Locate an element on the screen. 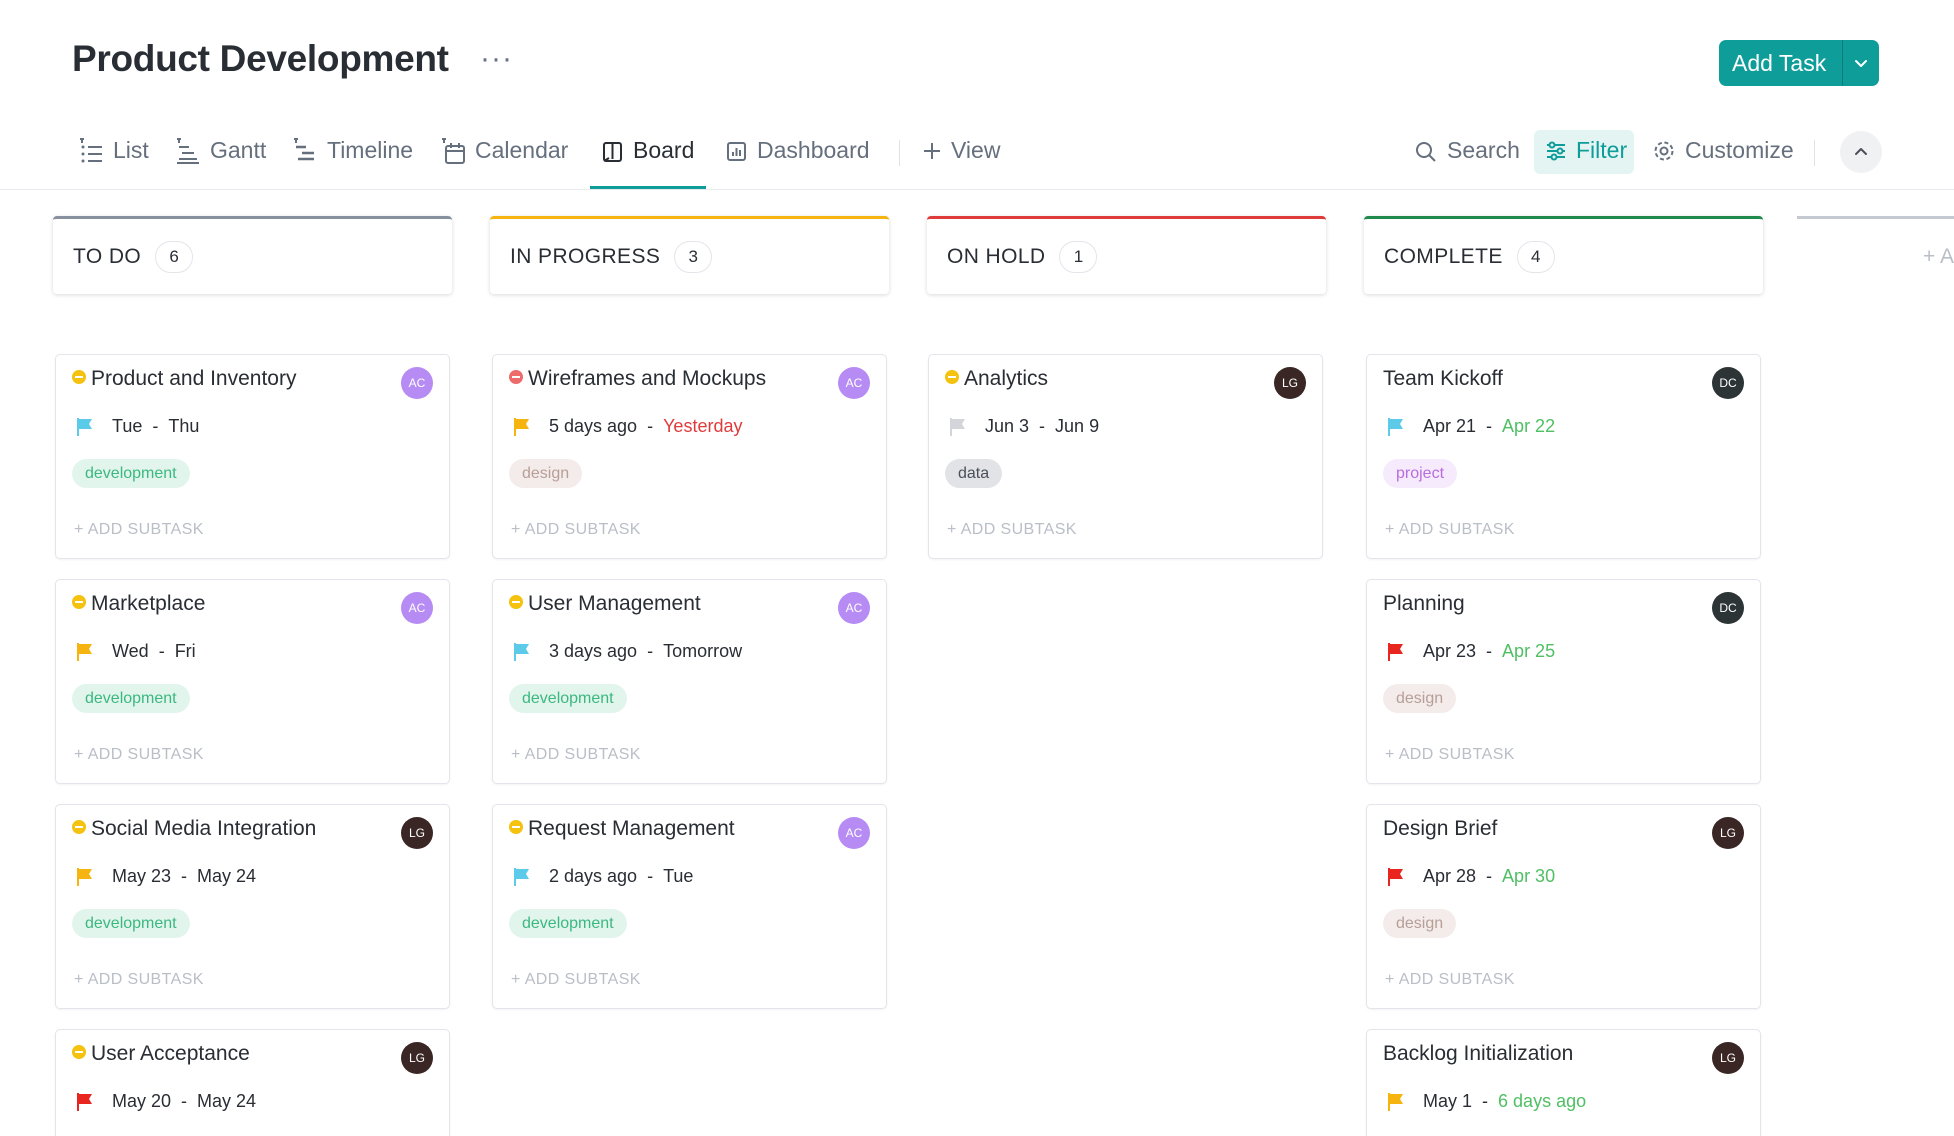 This screenshot has height=1136, width=1954. tab-board: Board is located at coordinates (648, 160).